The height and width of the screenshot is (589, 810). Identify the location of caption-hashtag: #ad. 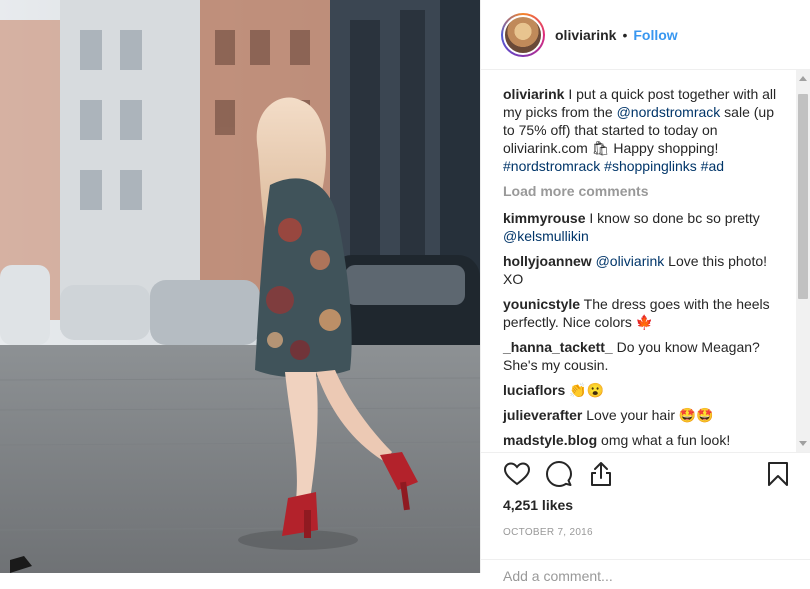
(712, 166).